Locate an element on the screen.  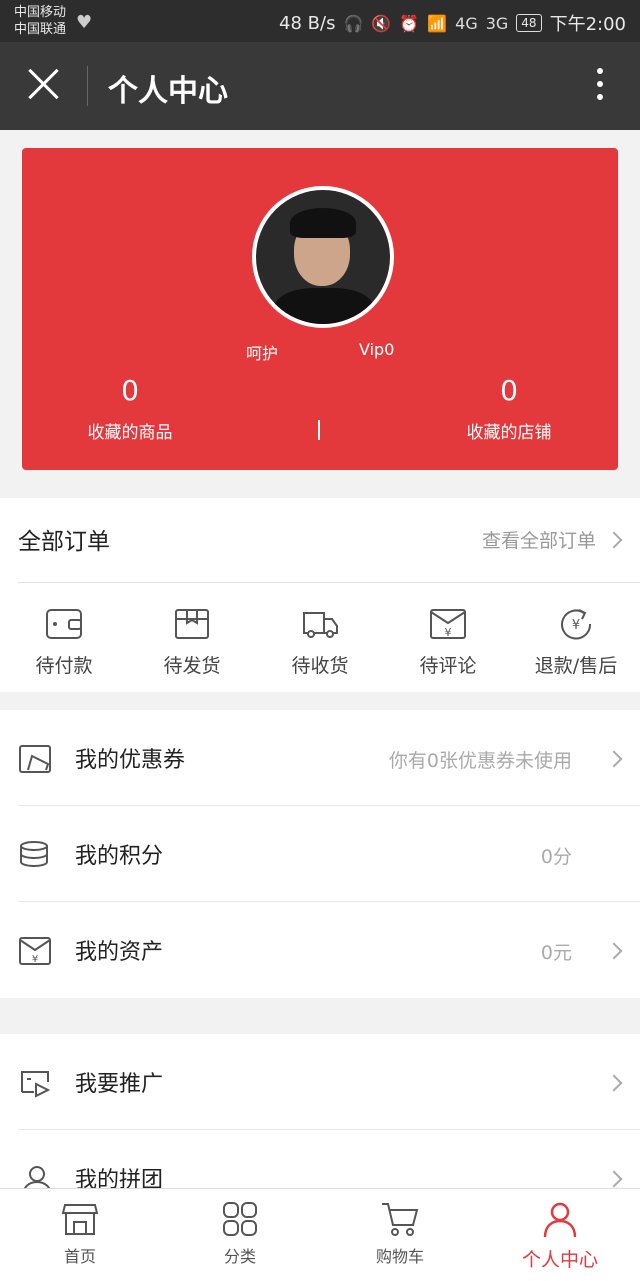
view-all-orders: 查看全部订单 is located at coordinates (538, 541).